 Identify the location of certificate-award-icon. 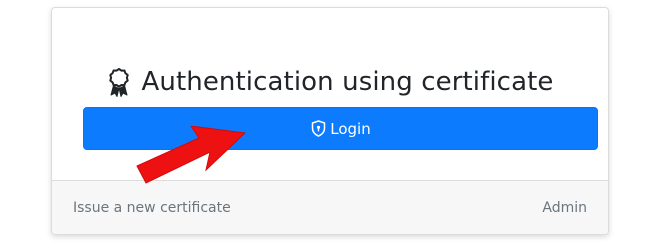
(119, 82).